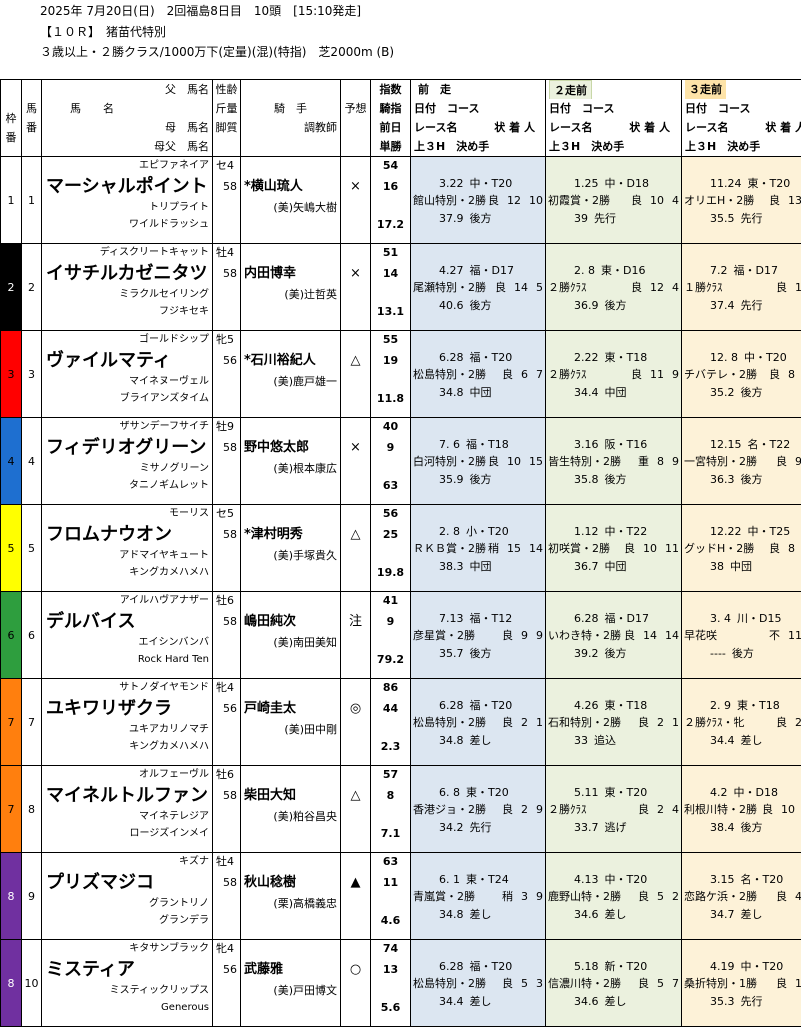 The image size is (801, 1027). I want to click on trainer-name: (美)辻哲英, so click(290, 295).